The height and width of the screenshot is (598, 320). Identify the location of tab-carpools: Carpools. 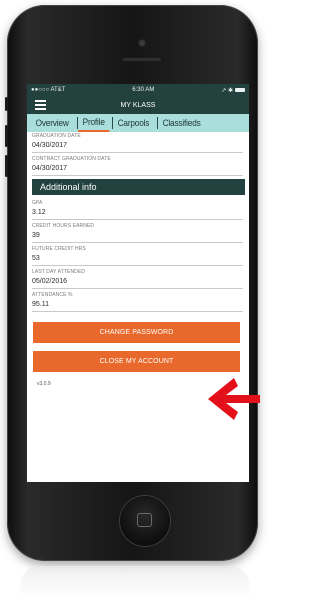
(133, 123).